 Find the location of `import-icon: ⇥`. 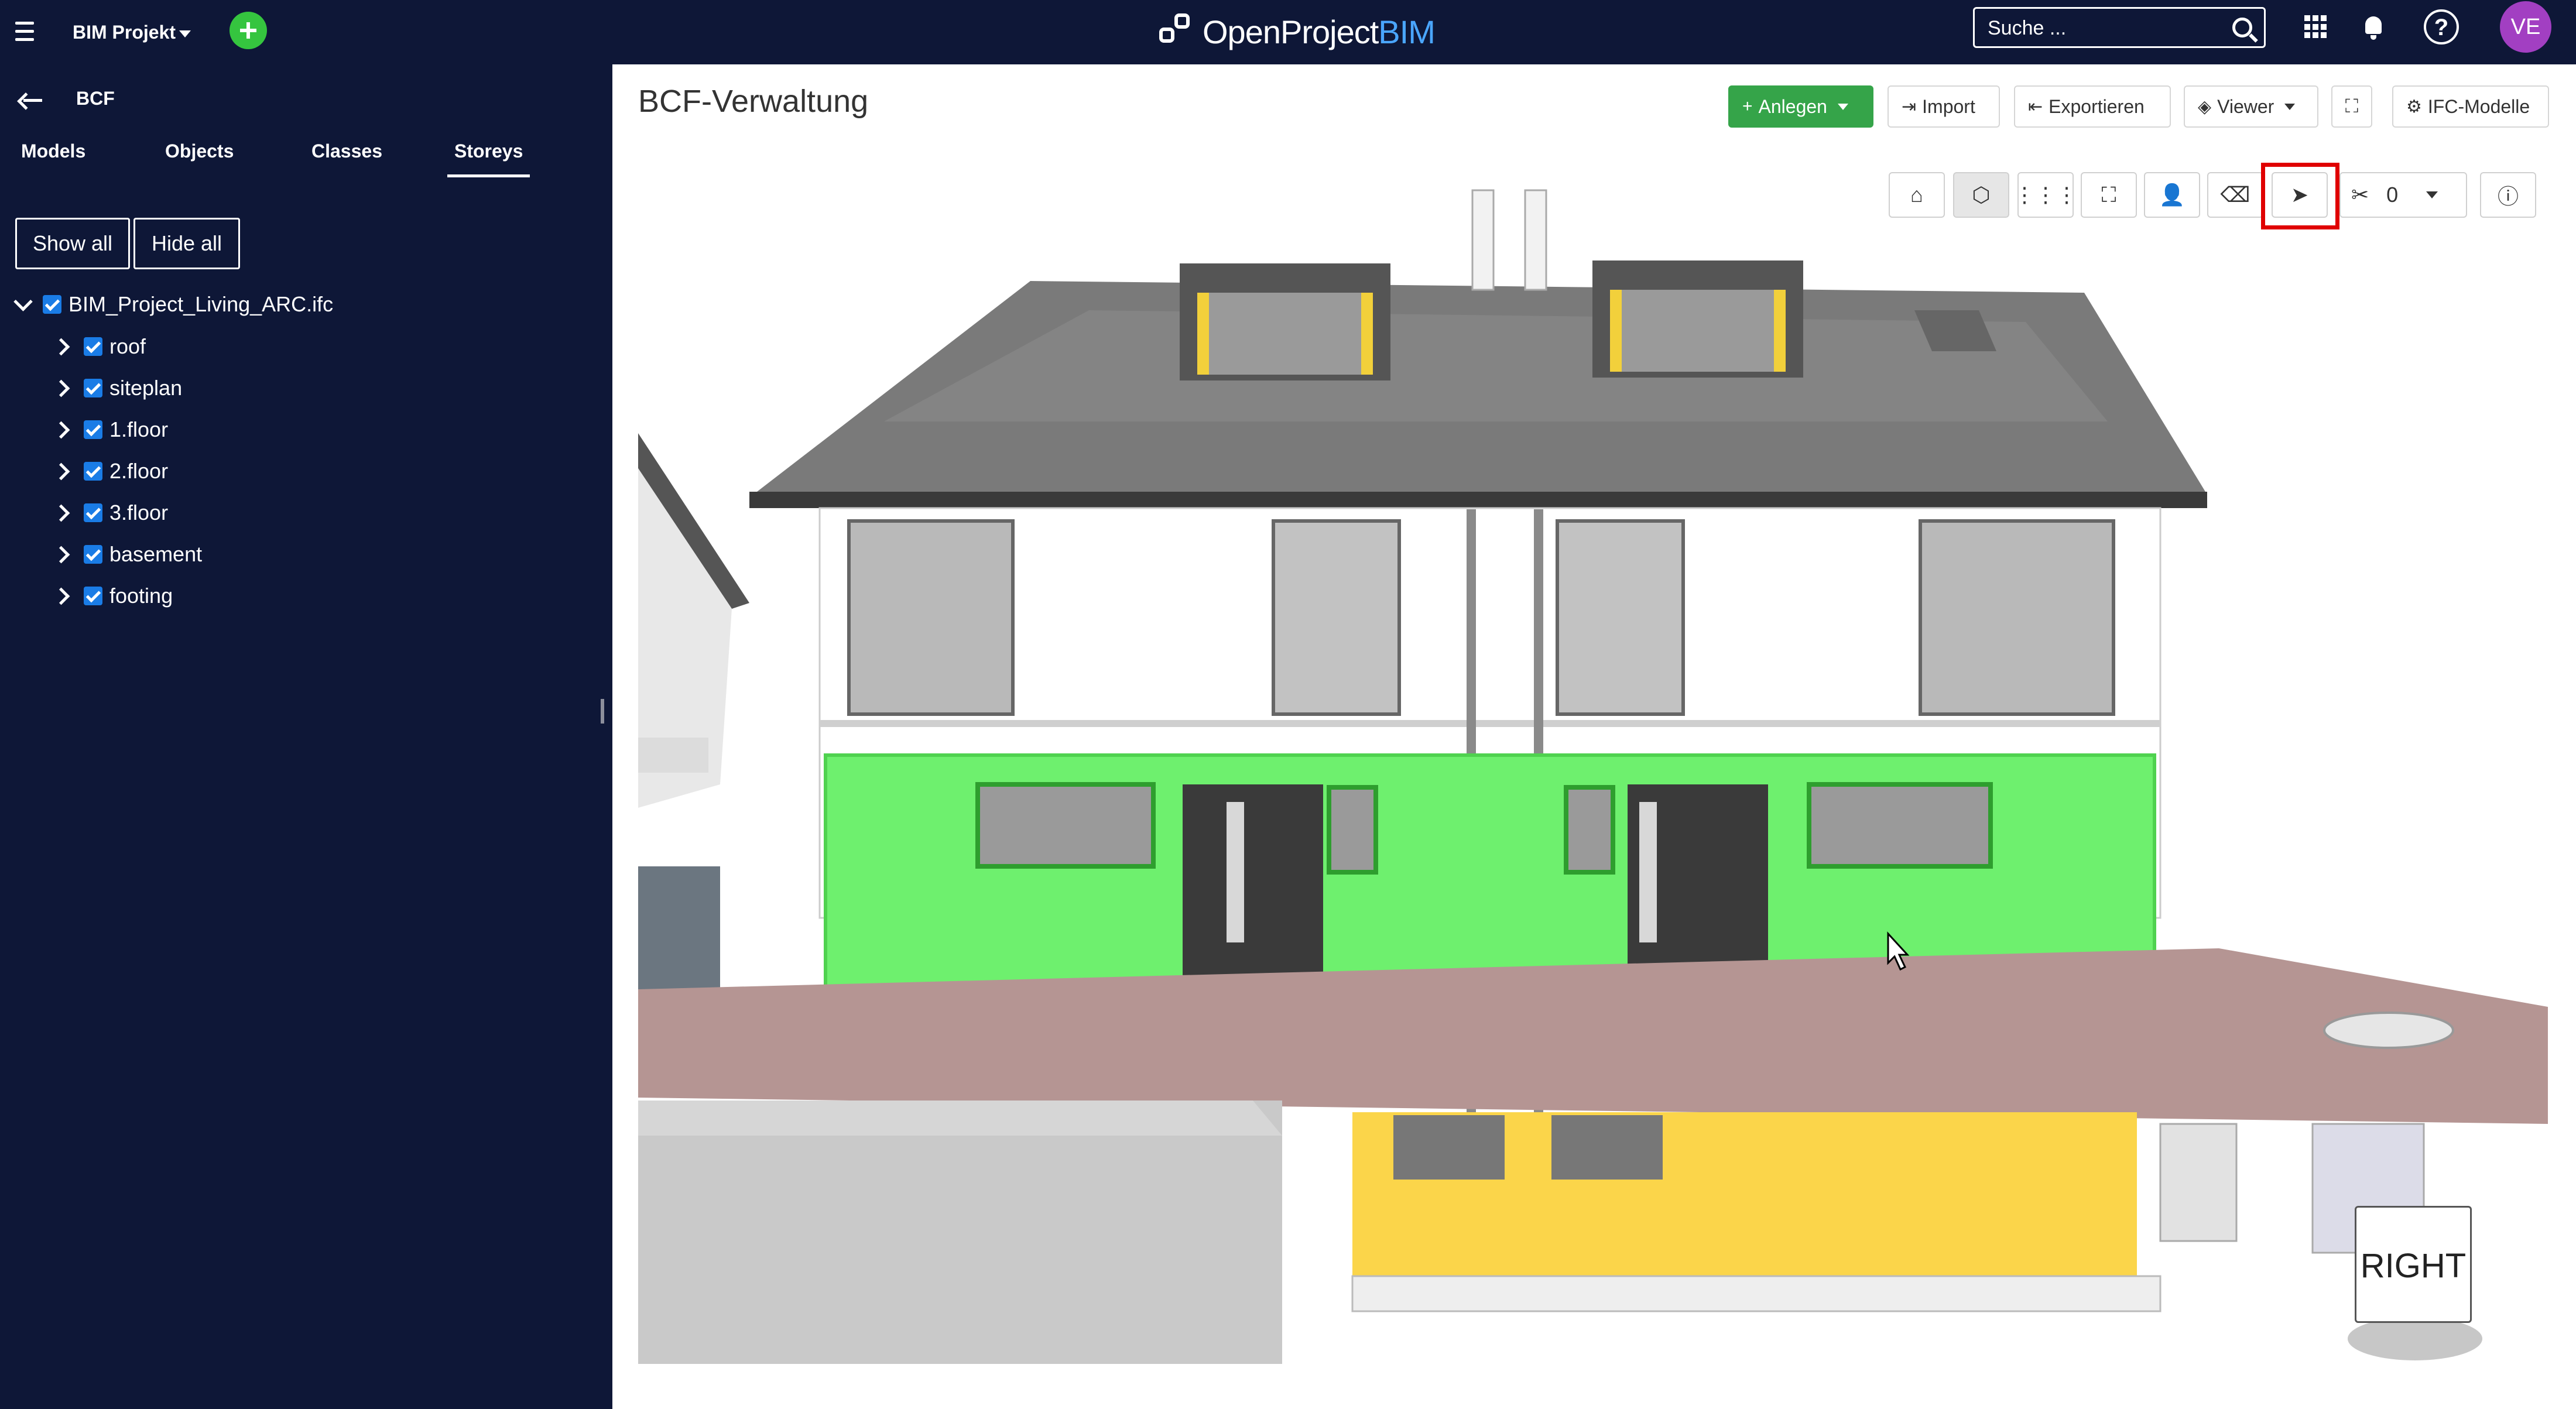

import-icon: ⇥ is located at coordinates (1910, 106).